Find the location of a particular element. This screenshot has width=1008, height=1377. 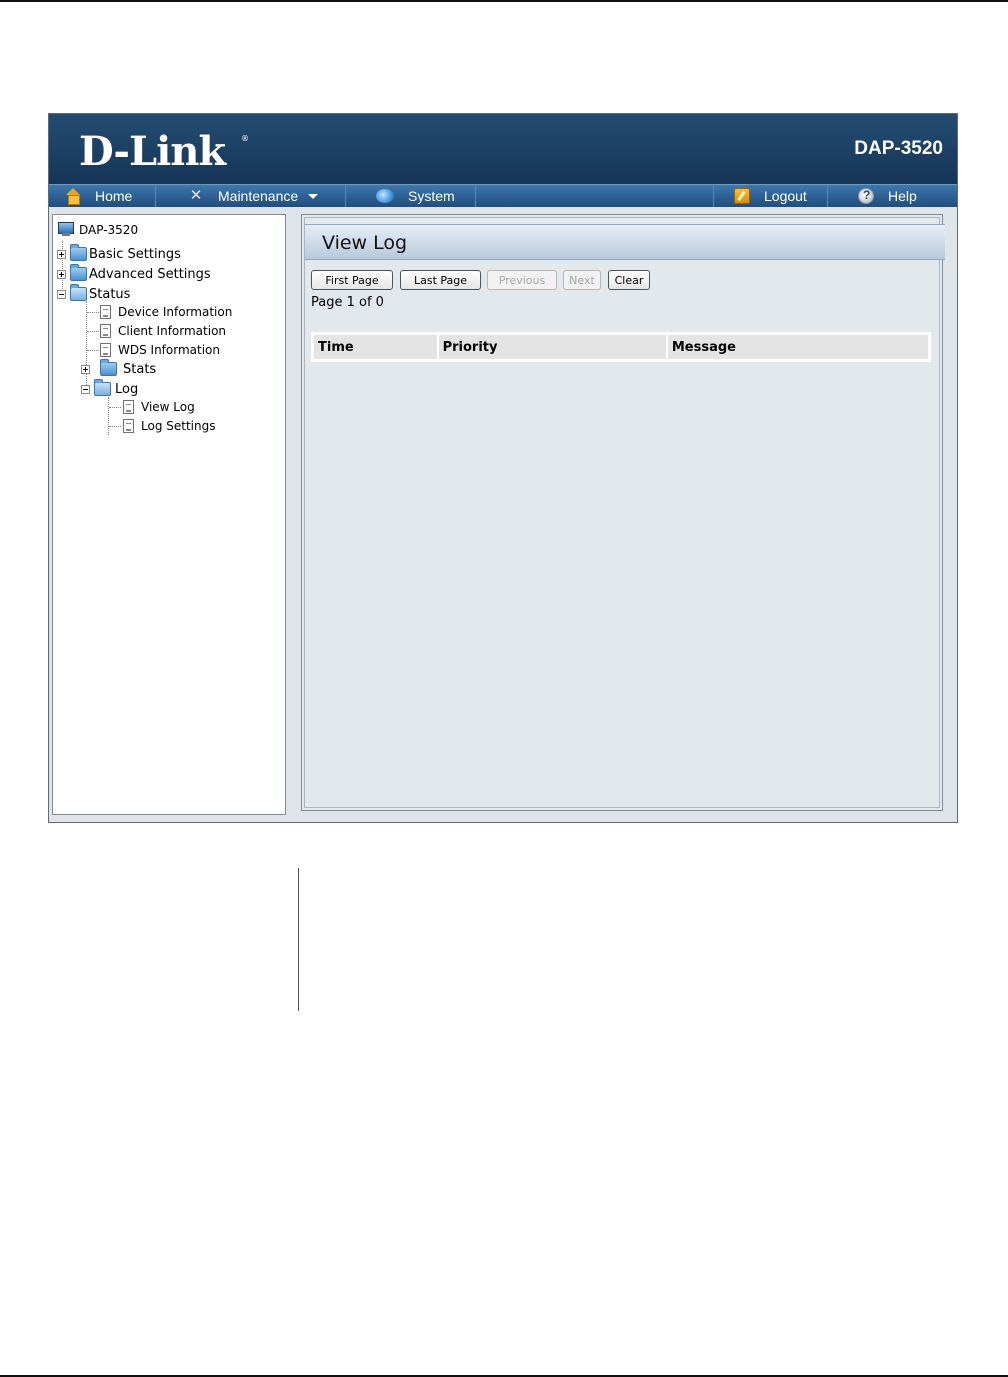

tree-item-advanced-settings: Advanced Settings is located at coordinates (134, 273).